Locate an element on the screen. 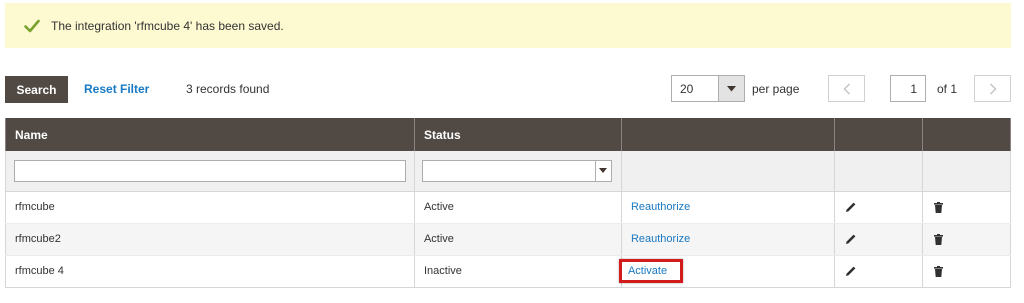 The image size is (1024, 303). chevron-left-icon is located at coordinates (846, 88).